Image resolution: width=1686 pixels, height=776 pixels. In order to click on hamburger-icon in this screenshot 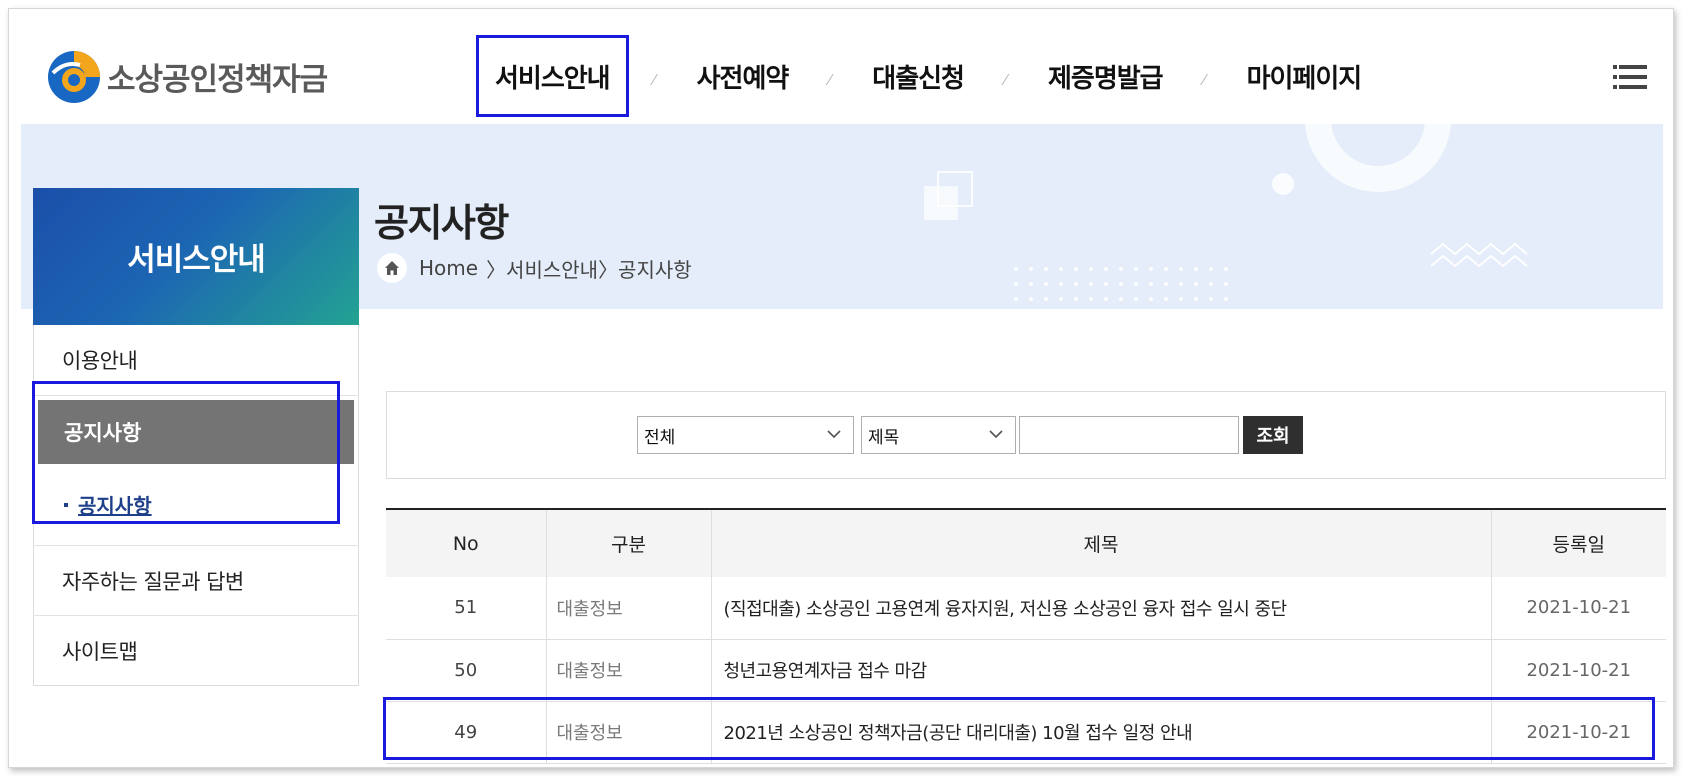, I will do `click(1630, 80)`.